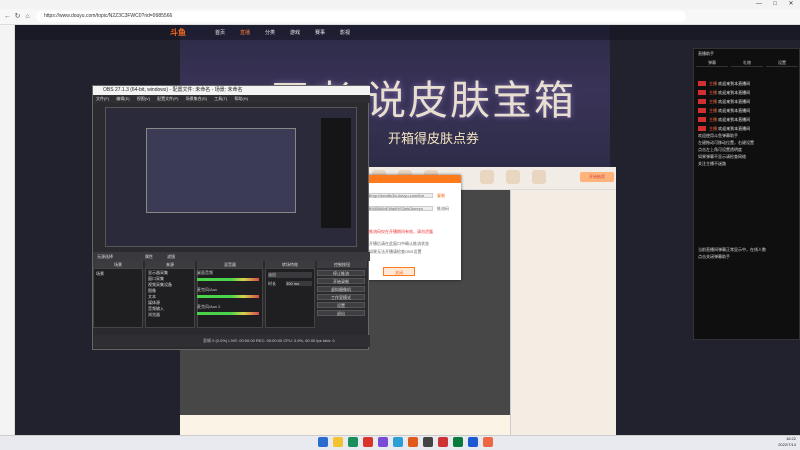 The image size is (800, 450). Describe the element at coordinates (118, 264) in the screenshot. I see `scenes-header: 场景` at that location.